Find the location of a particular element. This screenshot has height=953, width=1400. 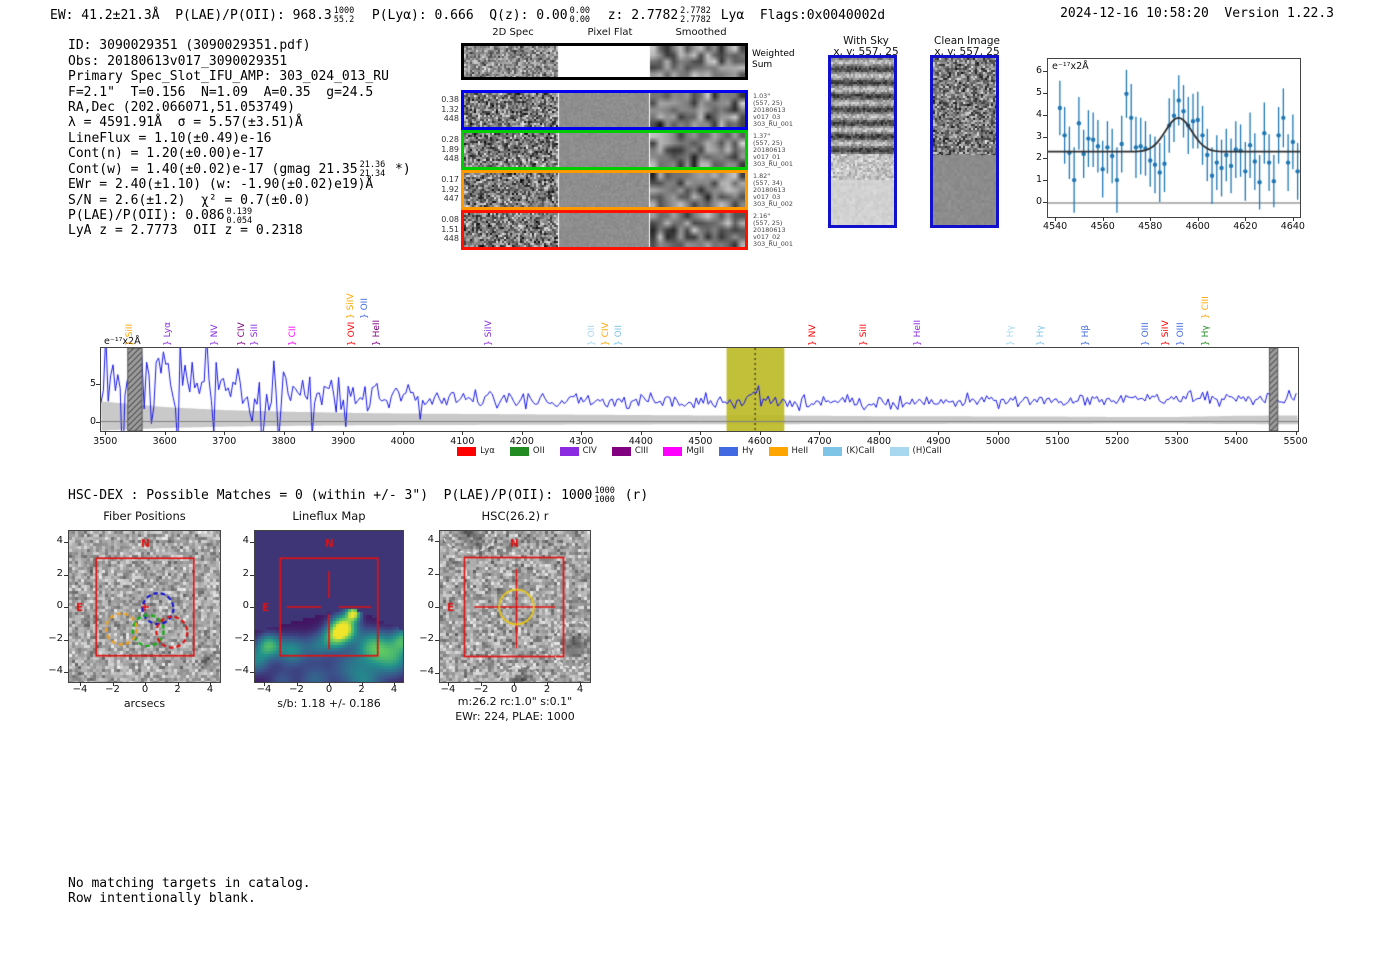

spectrum-xtick: 4900 is located at coordinates (938, 441).